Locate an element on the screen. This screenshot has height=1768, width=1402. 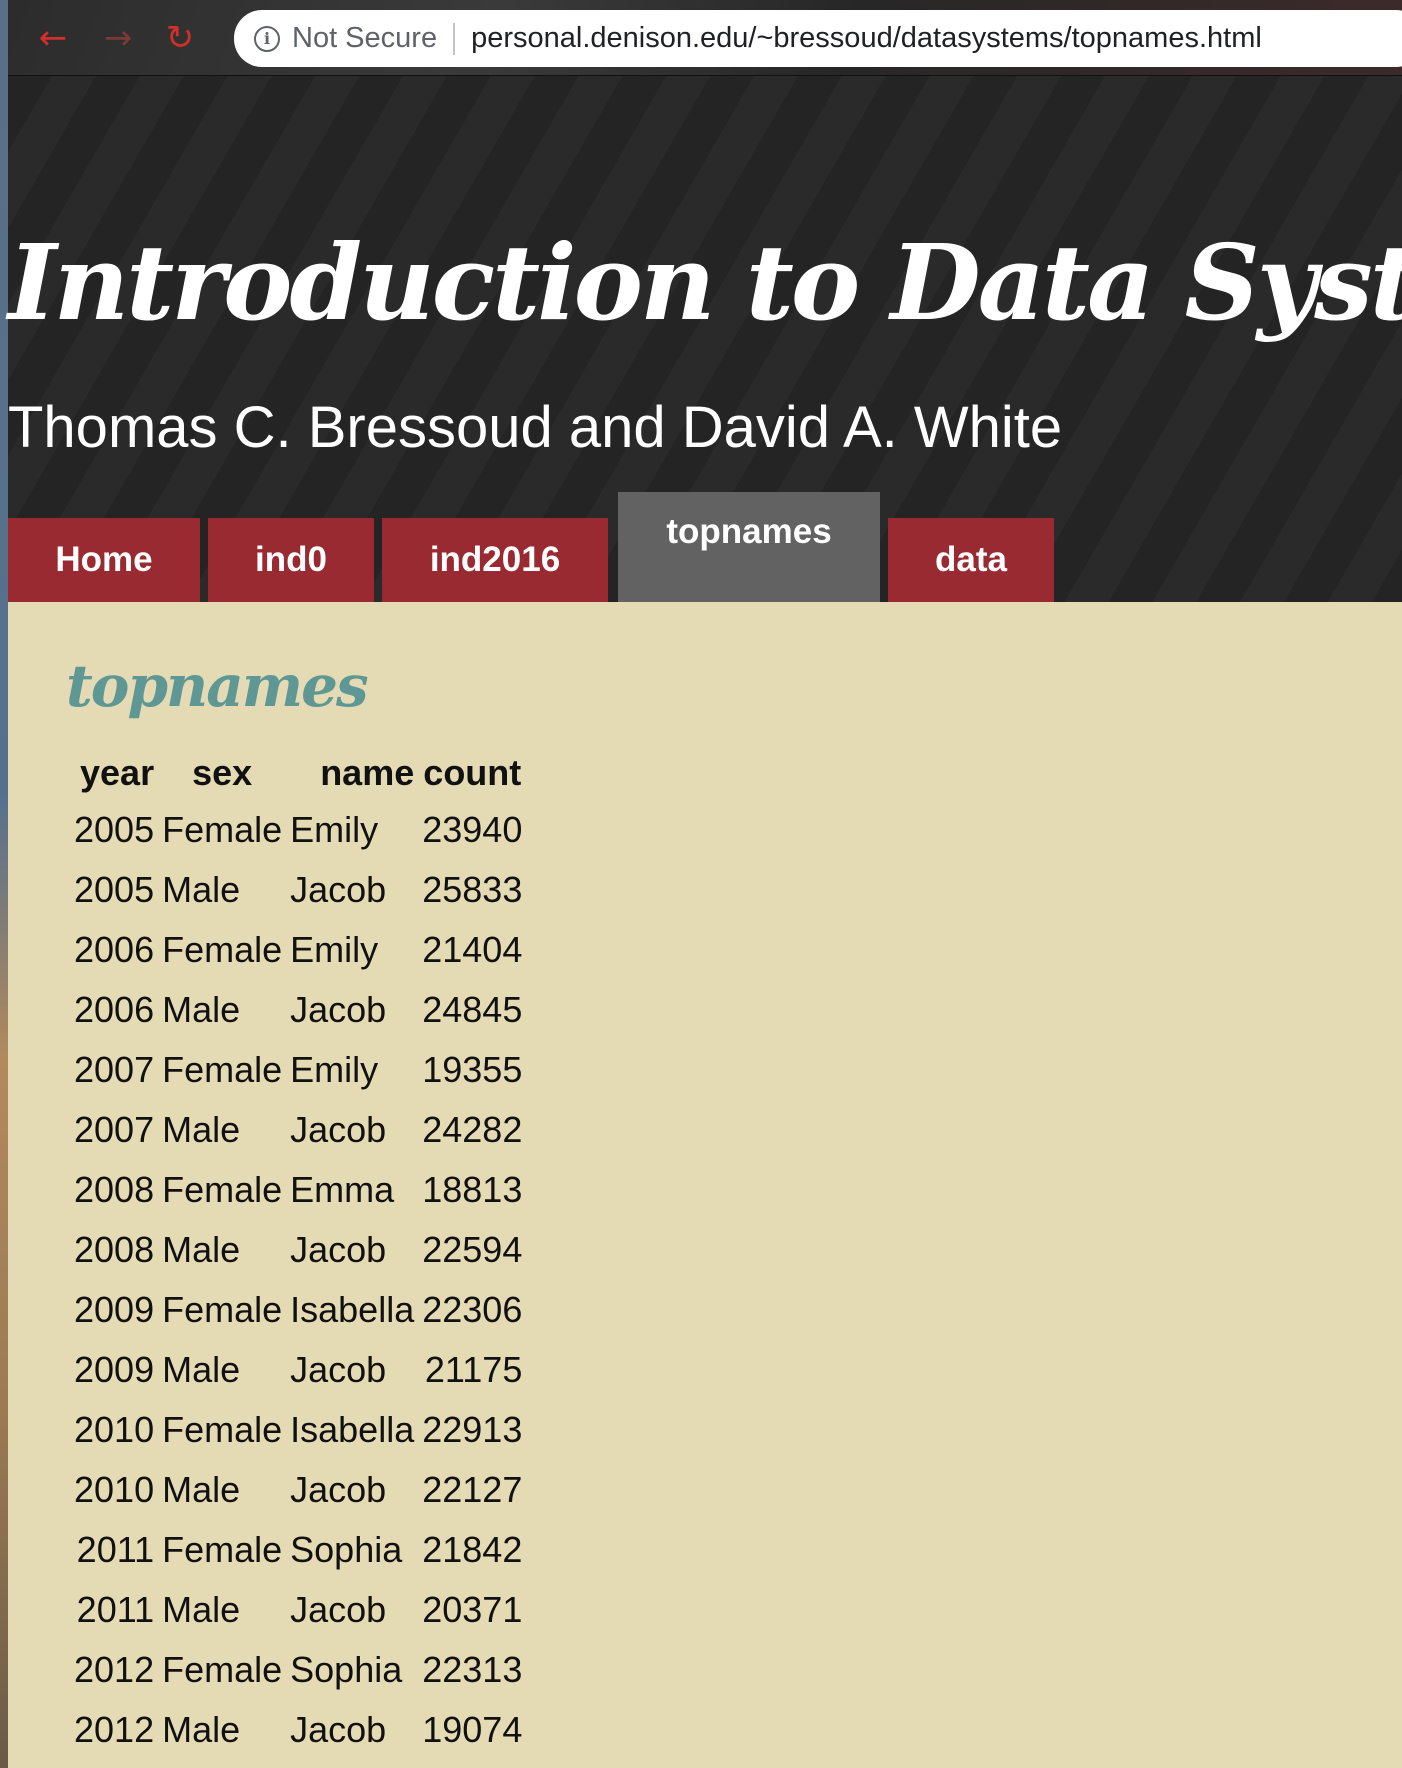
tab-ind2016: ind2016 is located at coordinates (495, 560).